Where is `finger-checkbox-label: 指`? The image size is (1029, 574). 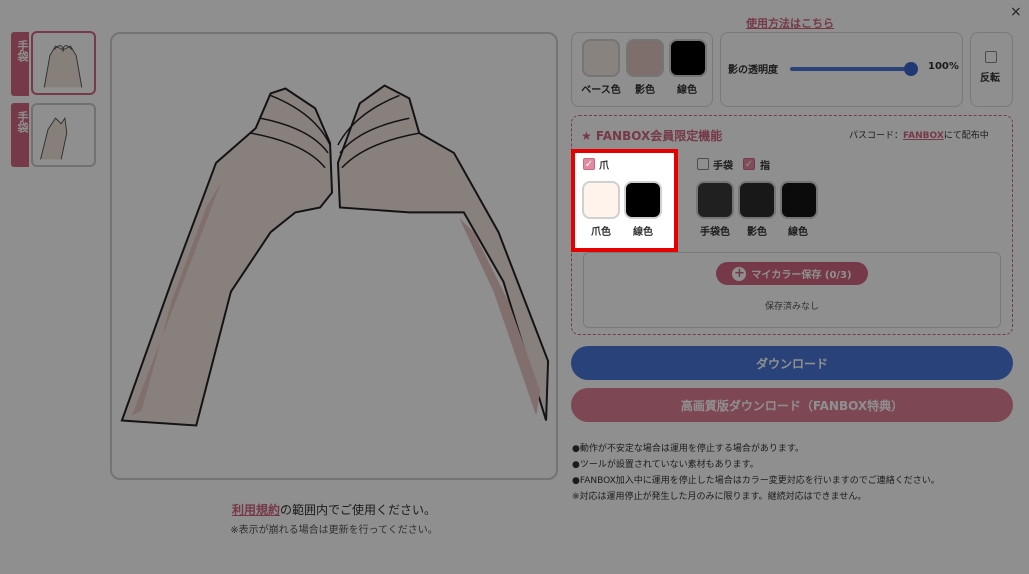 finger-checkbox-label: 指 is located at coordinates (765, 166).